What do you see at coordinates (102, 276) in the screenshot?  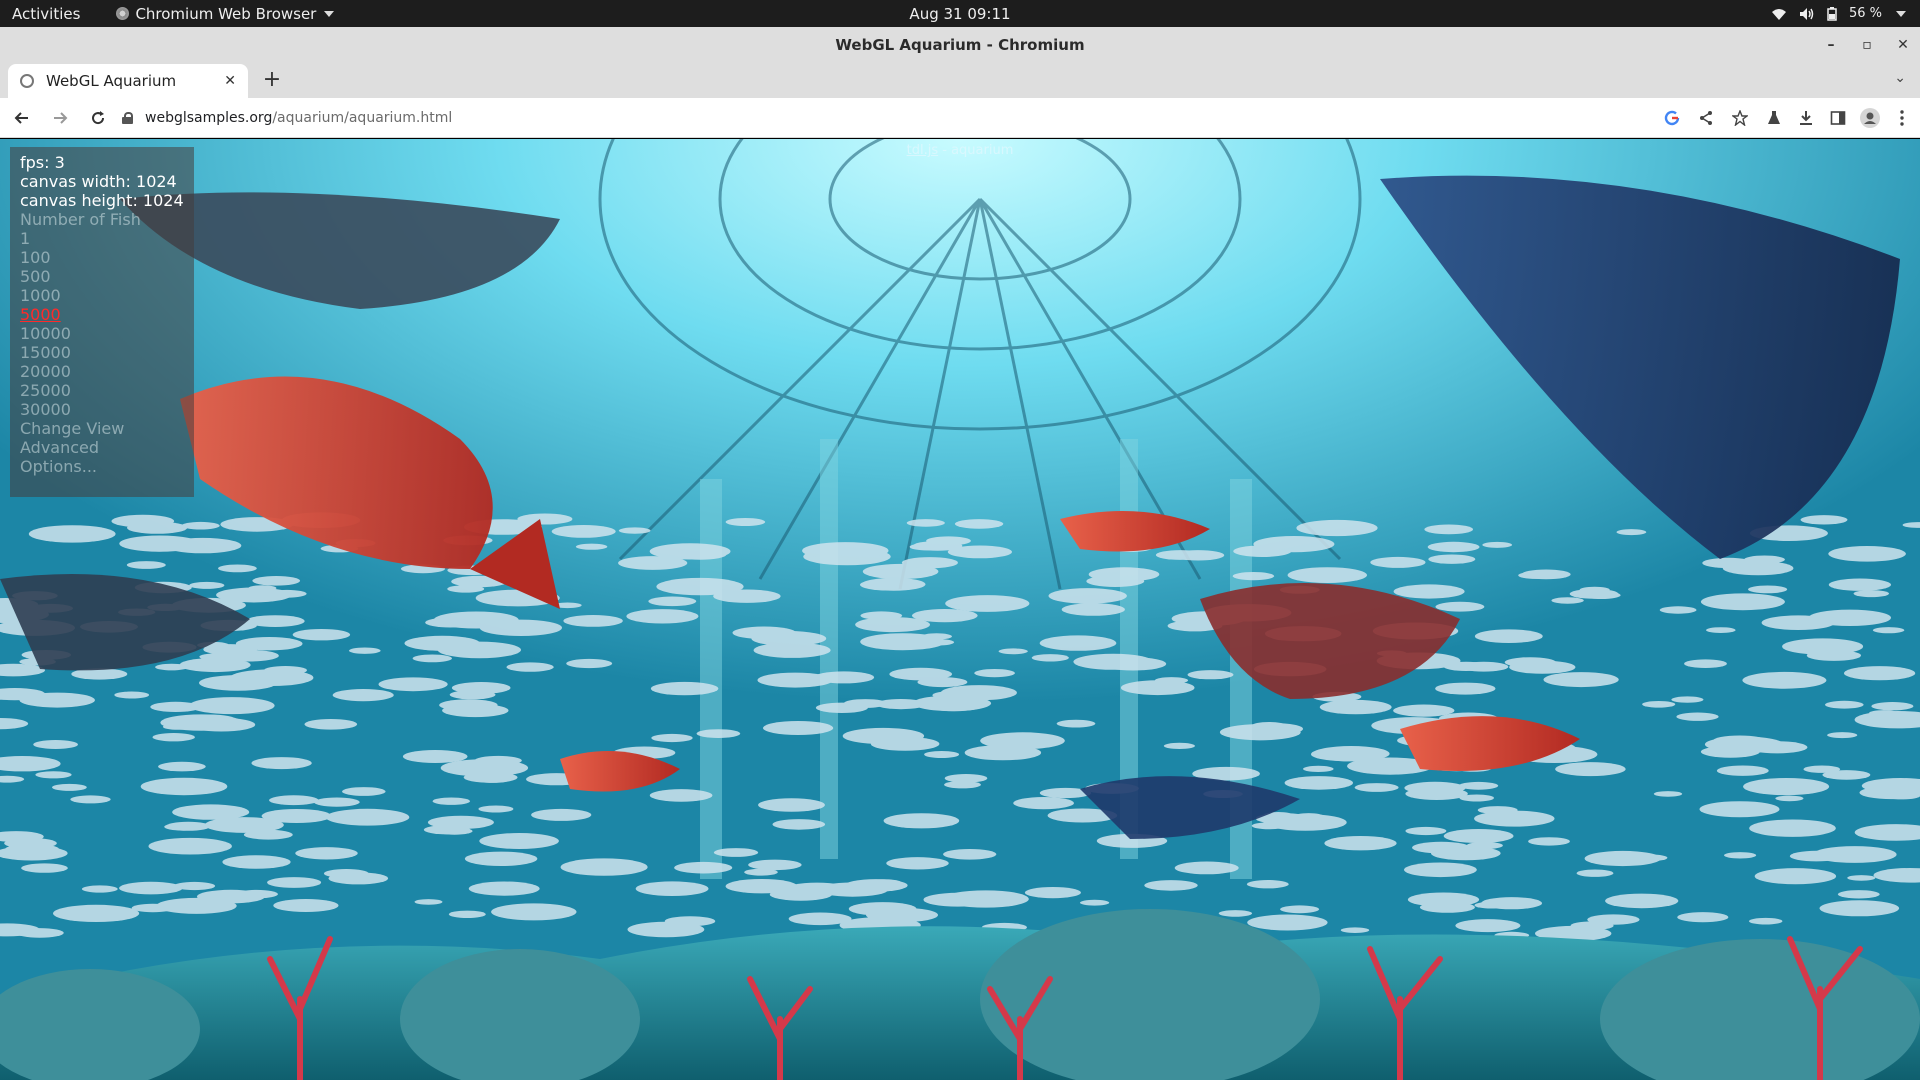 I see `fish-option-500: 500` at bounding box center [102, 276].